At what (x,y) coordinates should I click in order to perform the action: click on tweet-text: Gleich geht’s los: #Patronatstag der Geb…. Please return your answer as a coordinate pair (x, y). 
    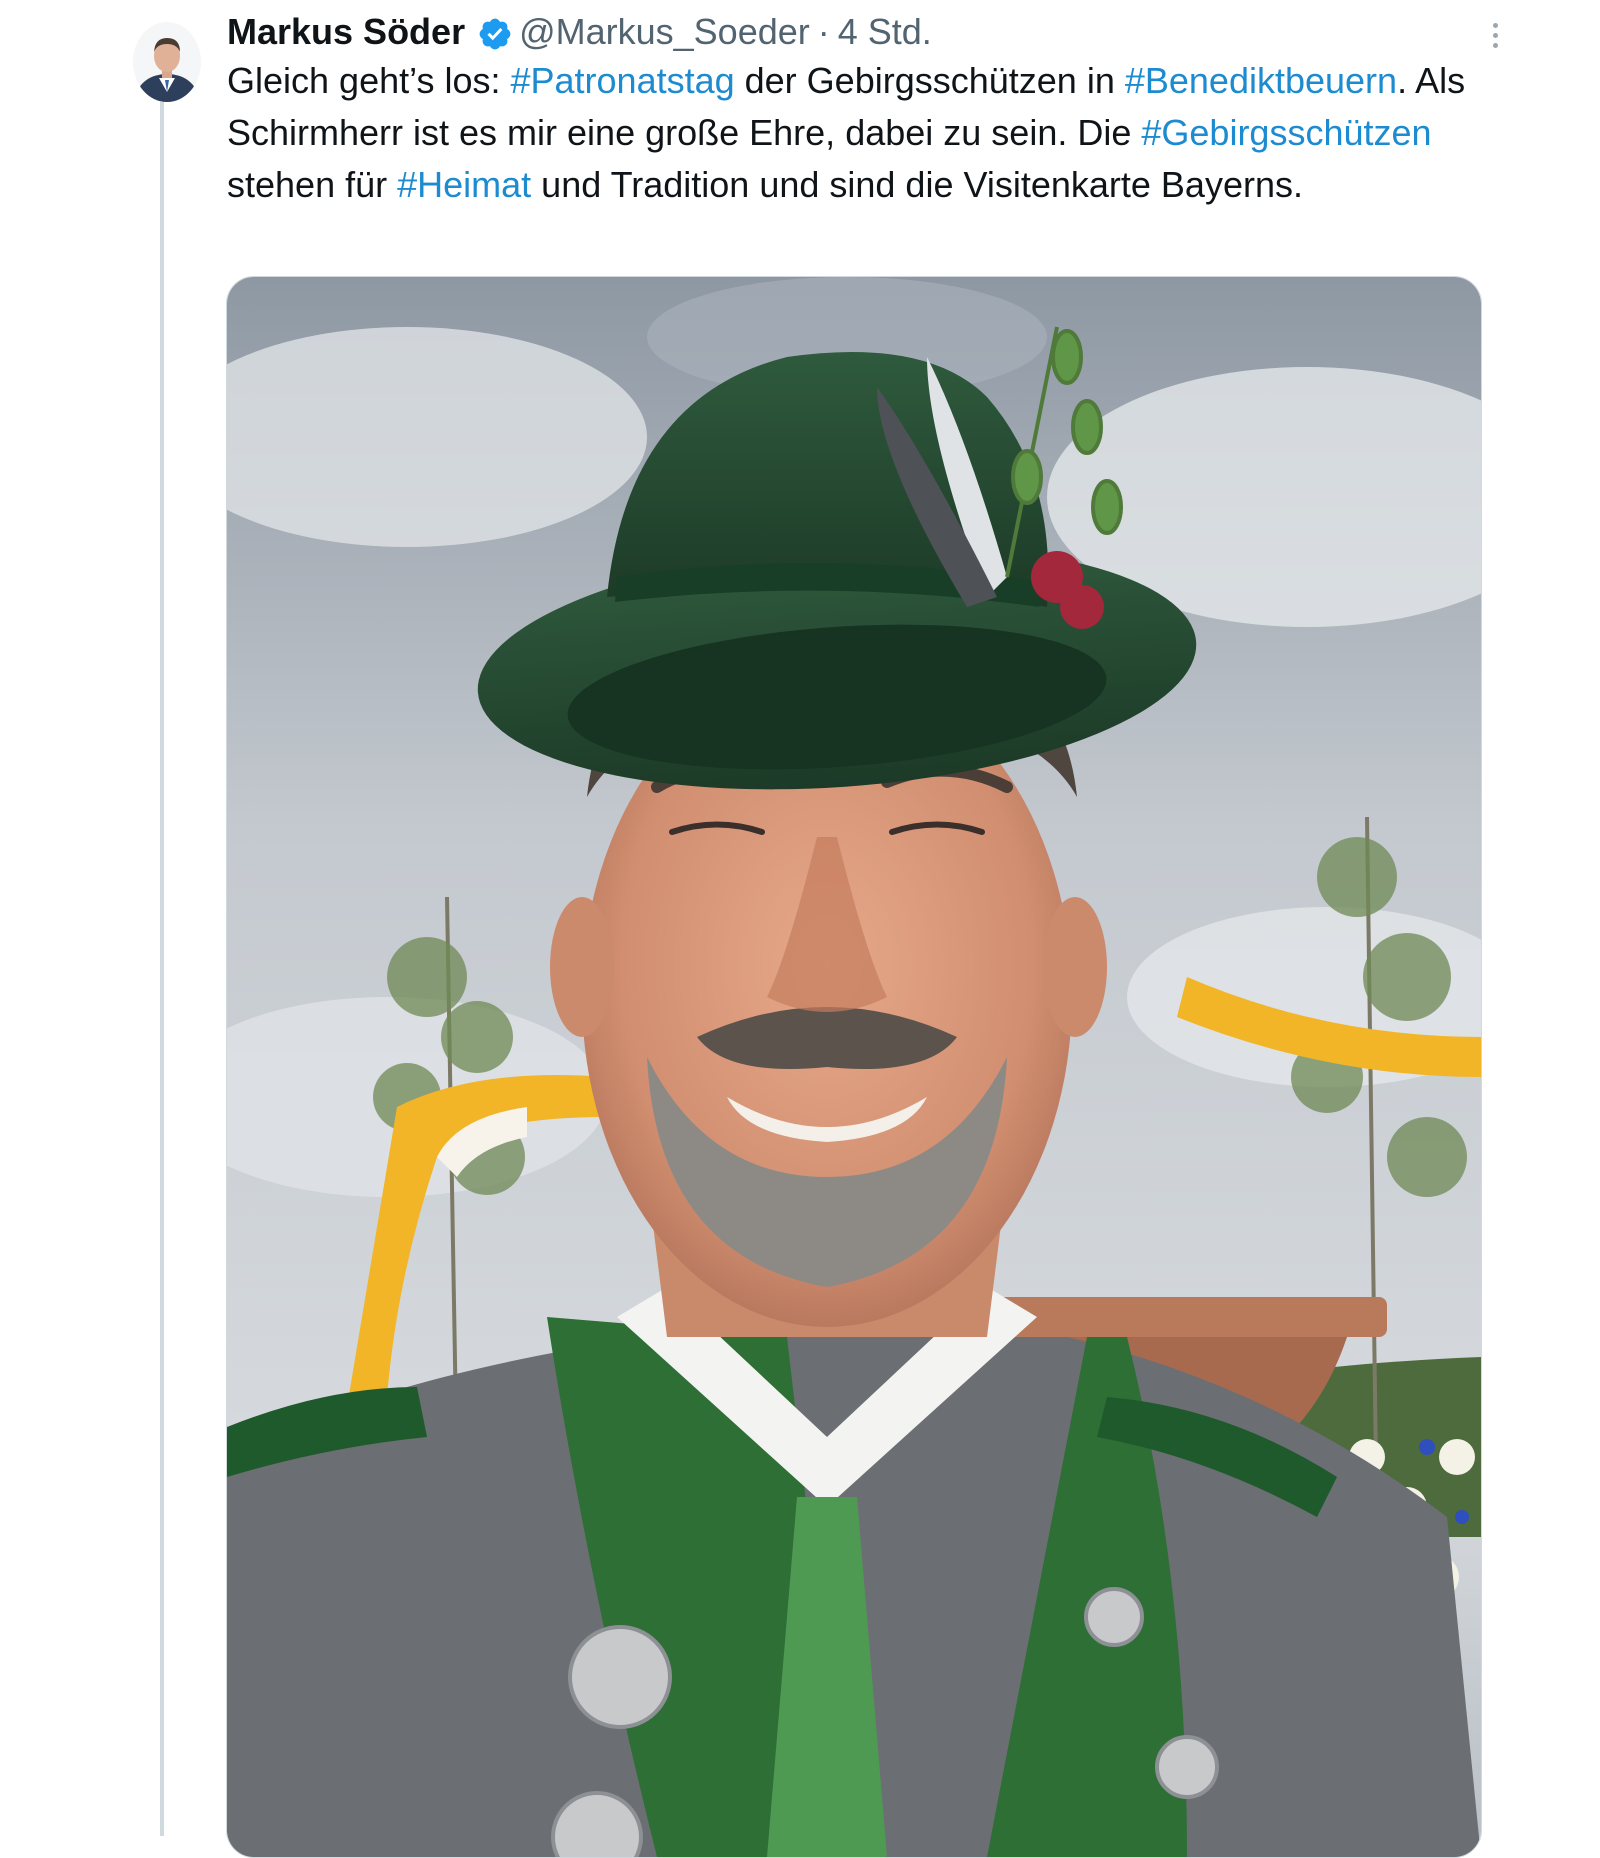
    Looking at the image, I should click on (877, 133).